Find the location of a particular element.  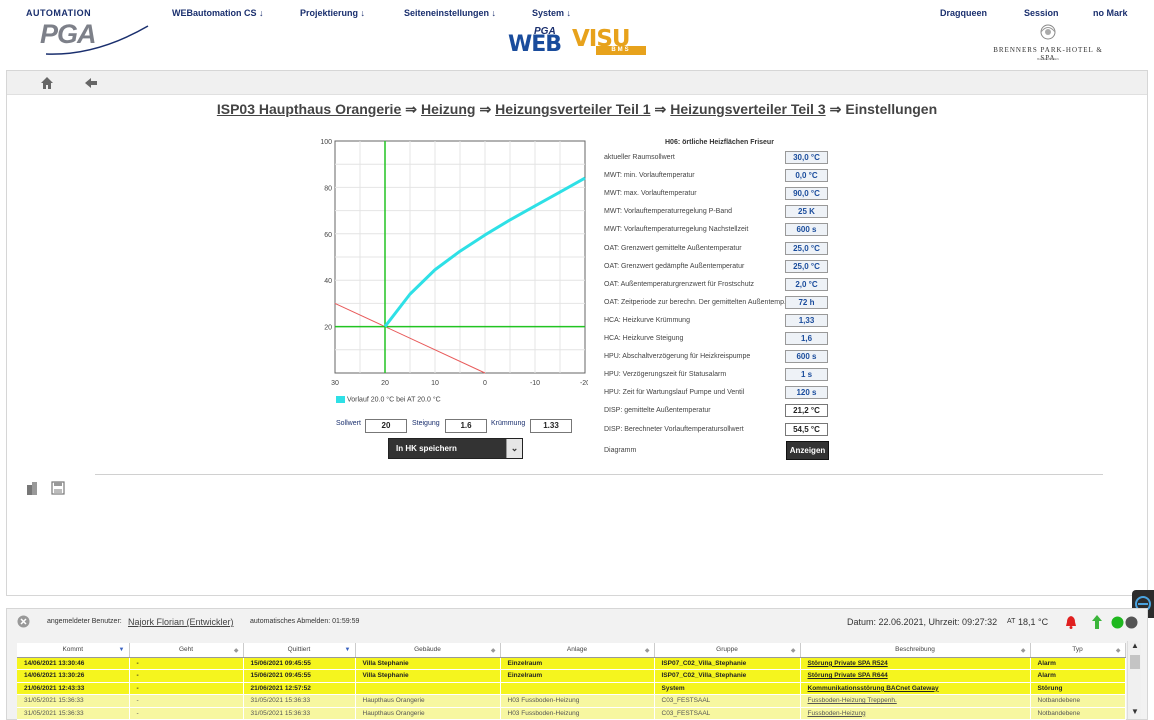

col-typ-label: Typ is located at coordinates (1077, 650).